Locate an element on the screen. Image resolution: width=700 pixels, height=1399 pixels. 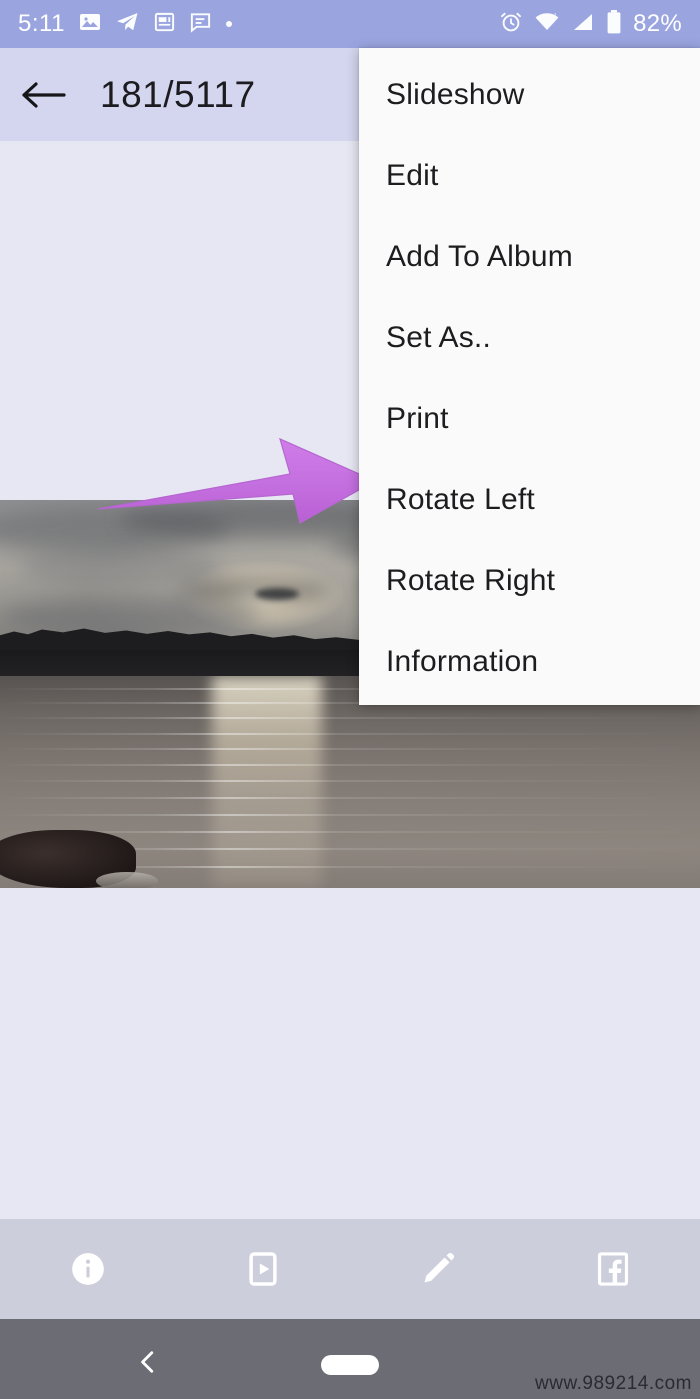
slideshow-icon is located at coordinates (262, 1269).